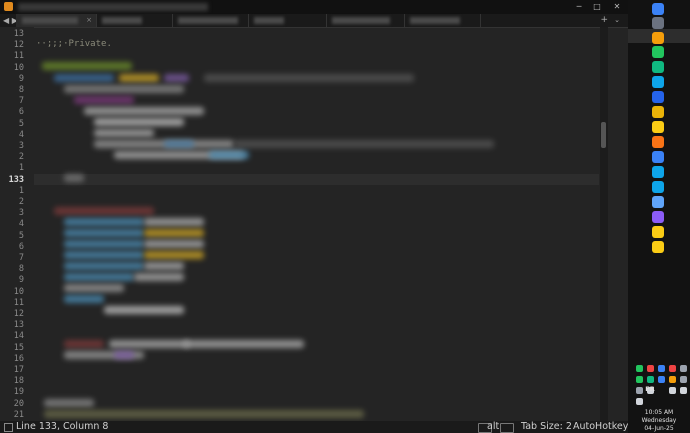 Image resolution: width=690 pixels, height=433 pixels. I want to click on line-number: 8, so click(21, 269).